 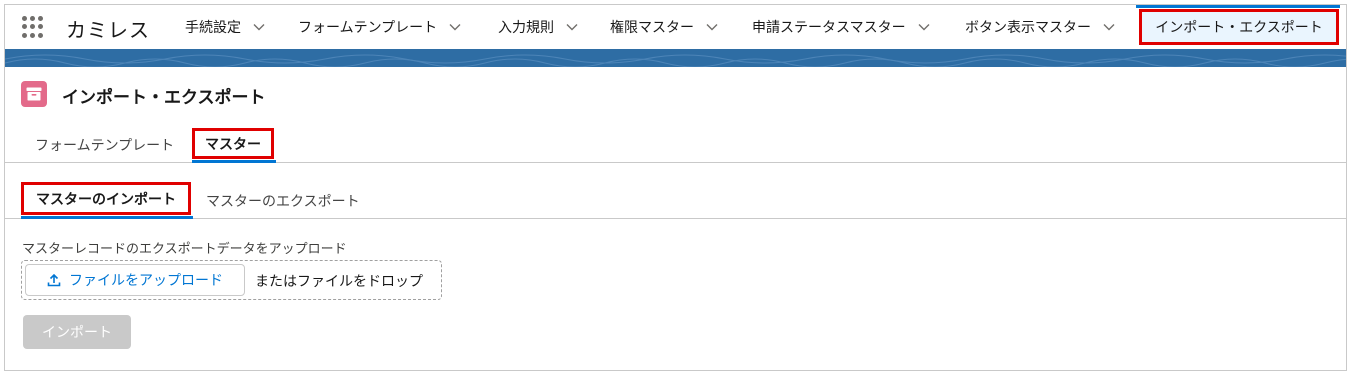 I want to click on upload-icon, so click(x=54, y=280).